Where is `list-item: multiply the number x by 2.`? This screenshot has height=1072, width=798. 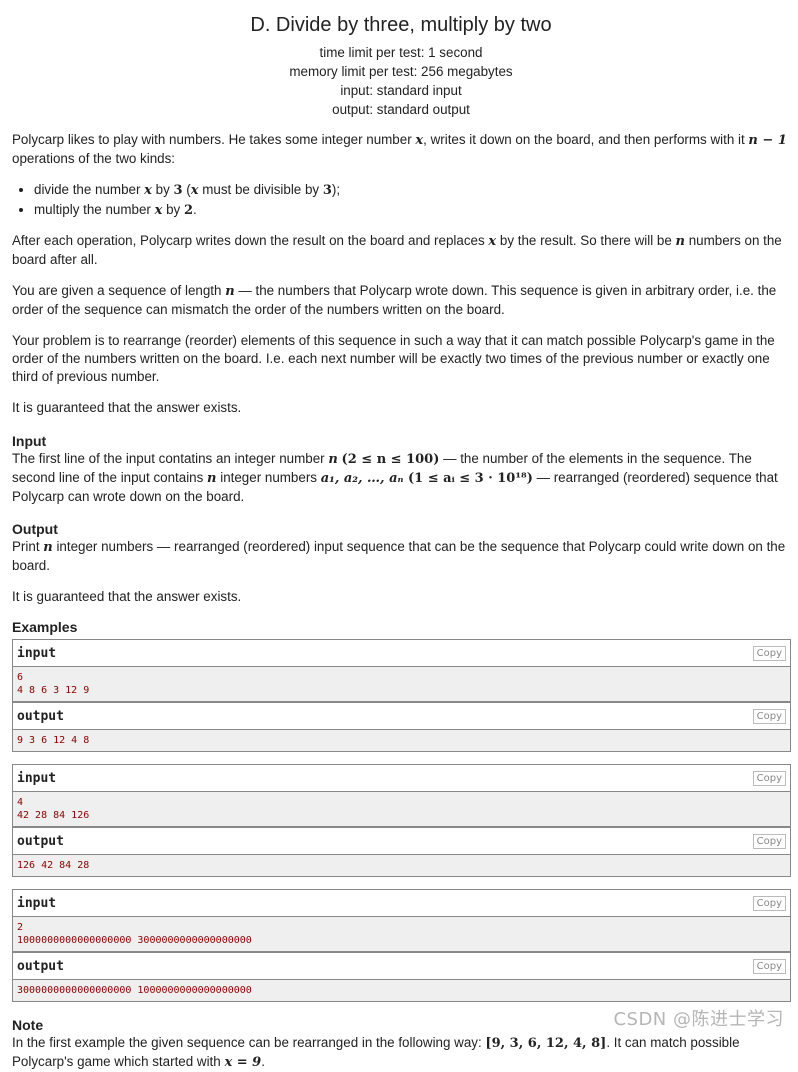
list-item: multiply the number x by 2. is located at coordinates (412, 210).